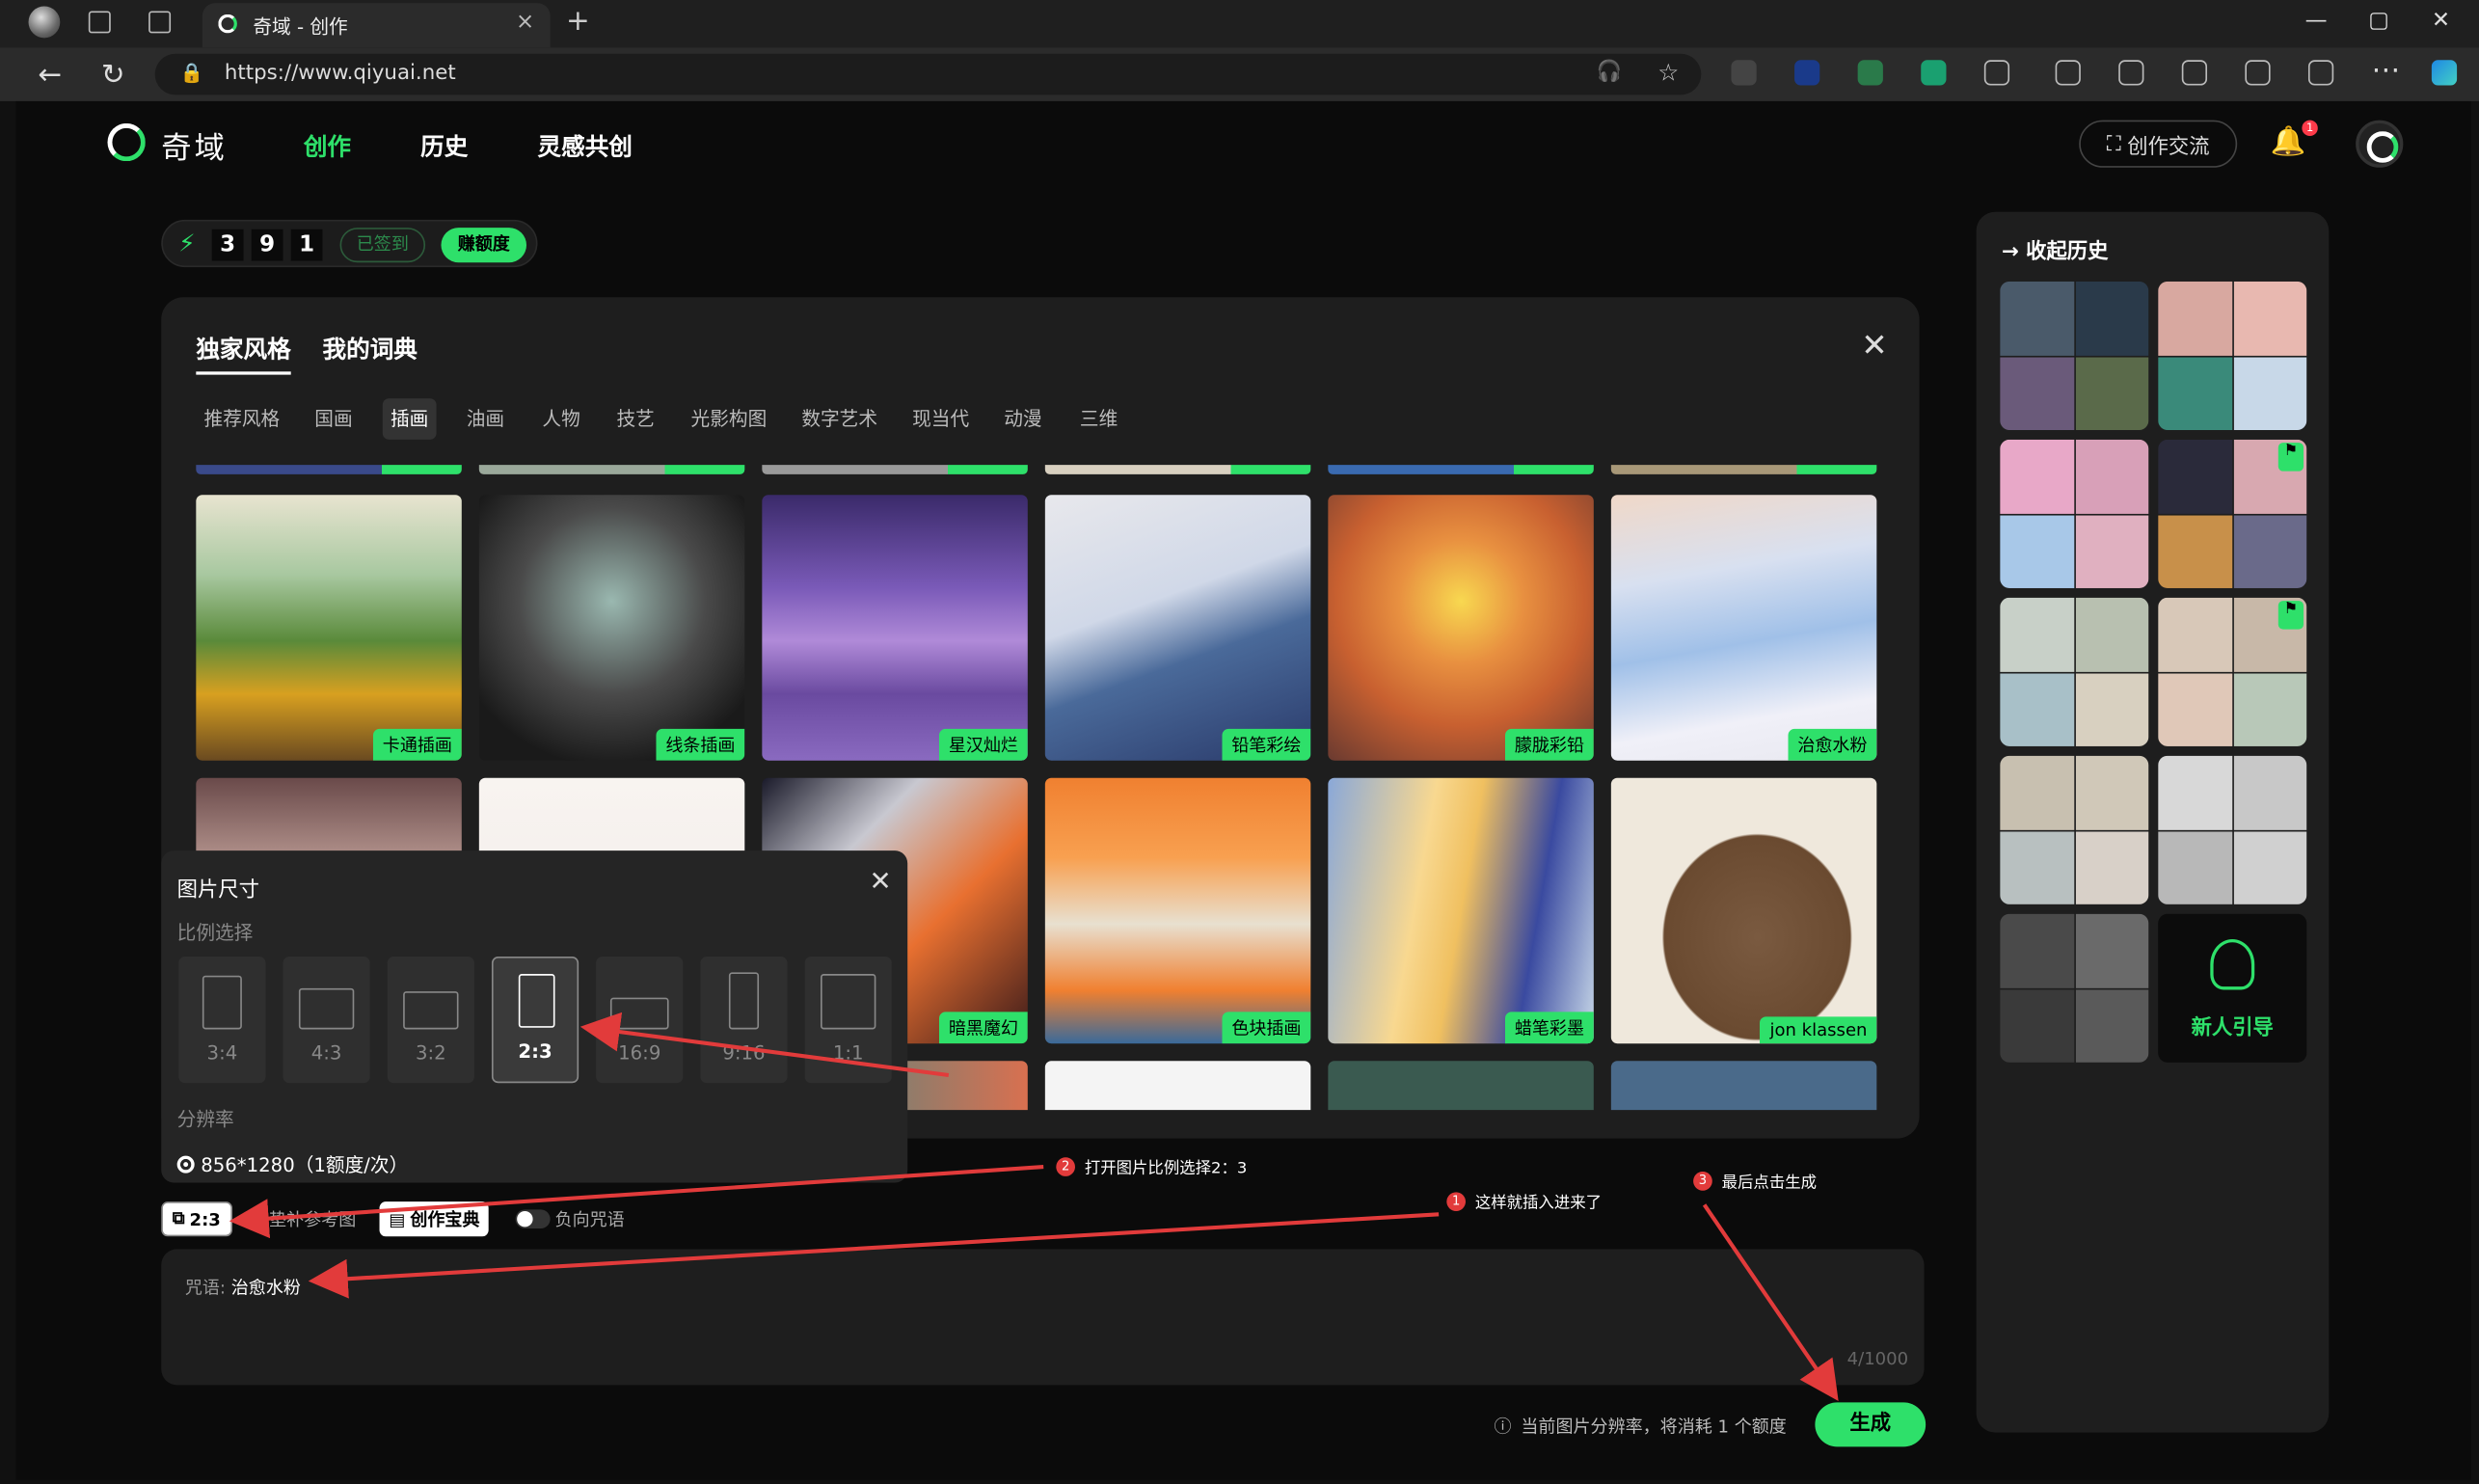 The height and width of the screenshot is (1484, 2479). Describe the element at coordinates (2055, 249) in the screenshot. I see `collapse-history-button: → 收起历史` at that location.